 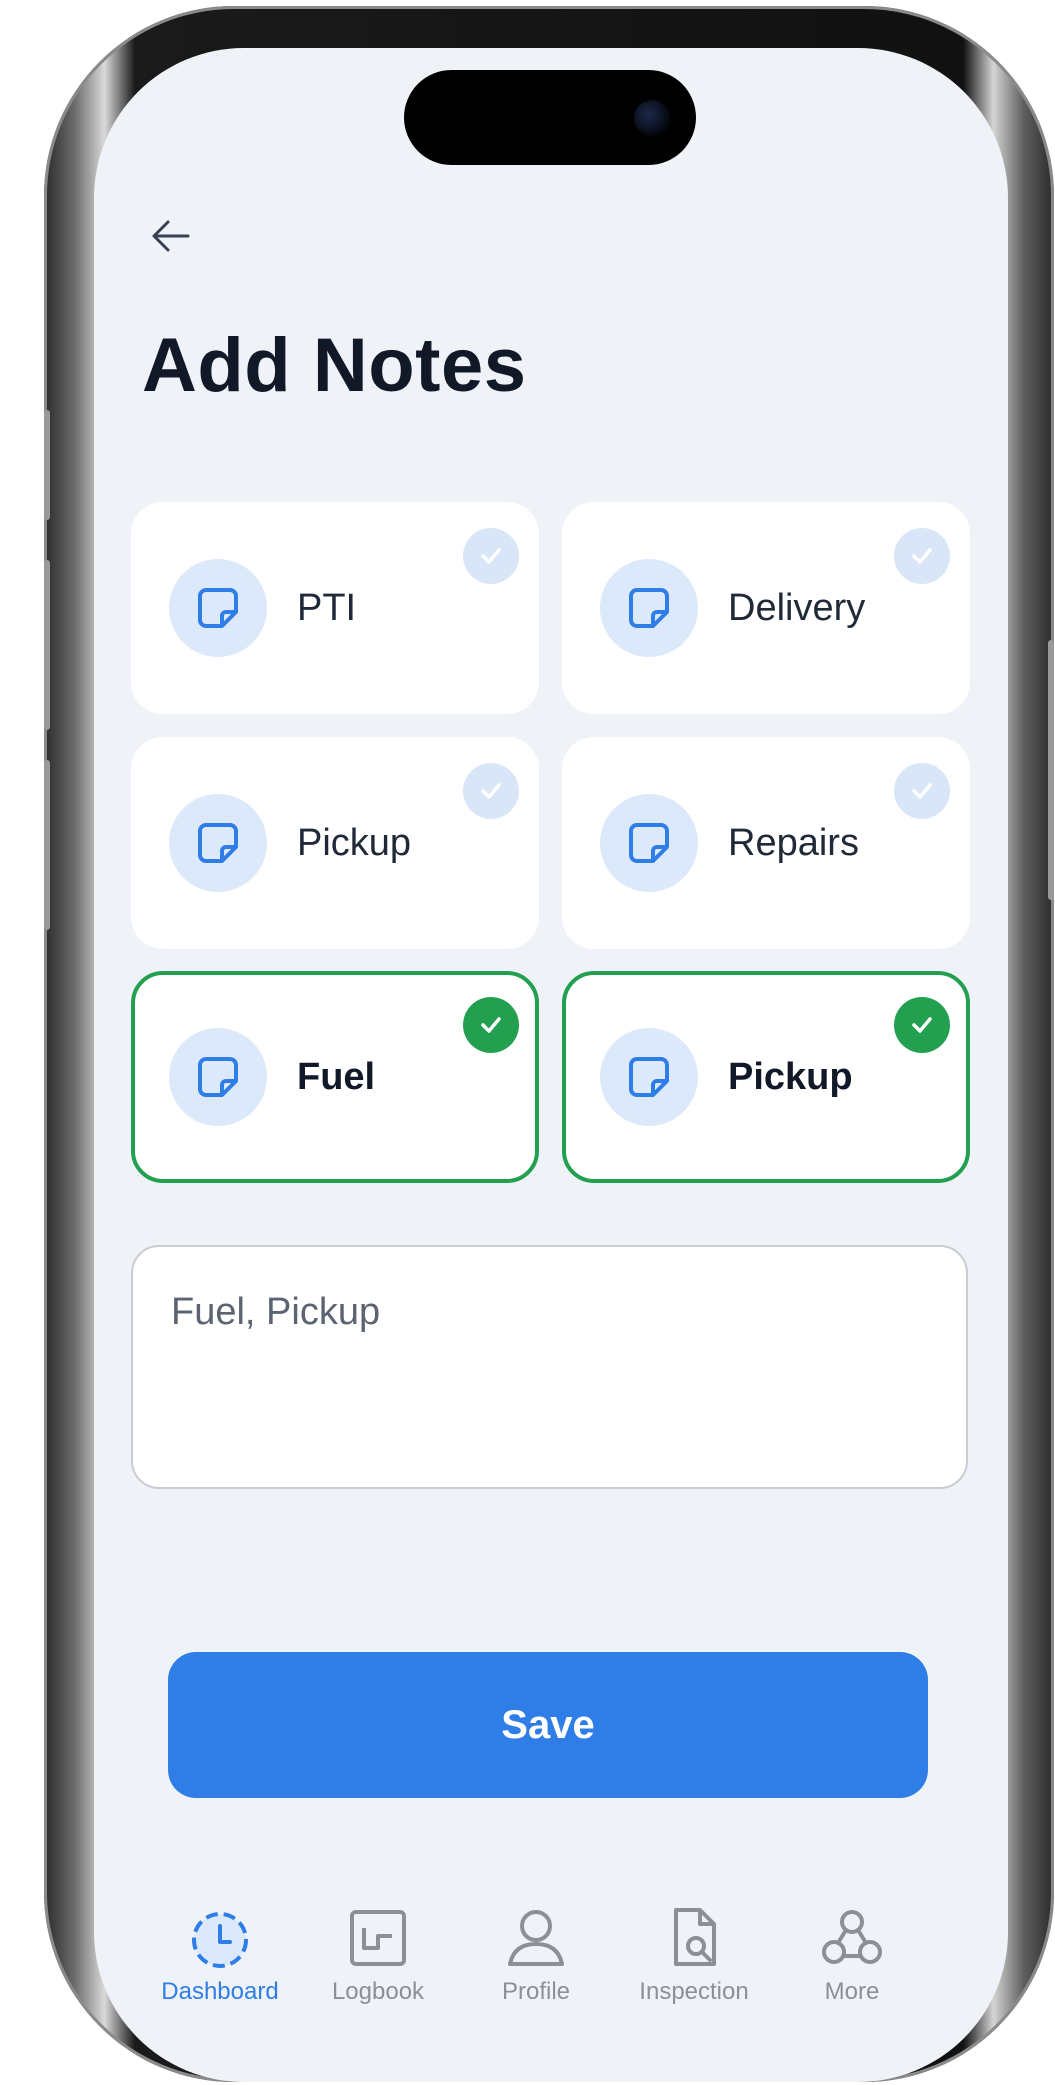 I want to click on category-card-pti: PTI, so click(x=335, y=608).